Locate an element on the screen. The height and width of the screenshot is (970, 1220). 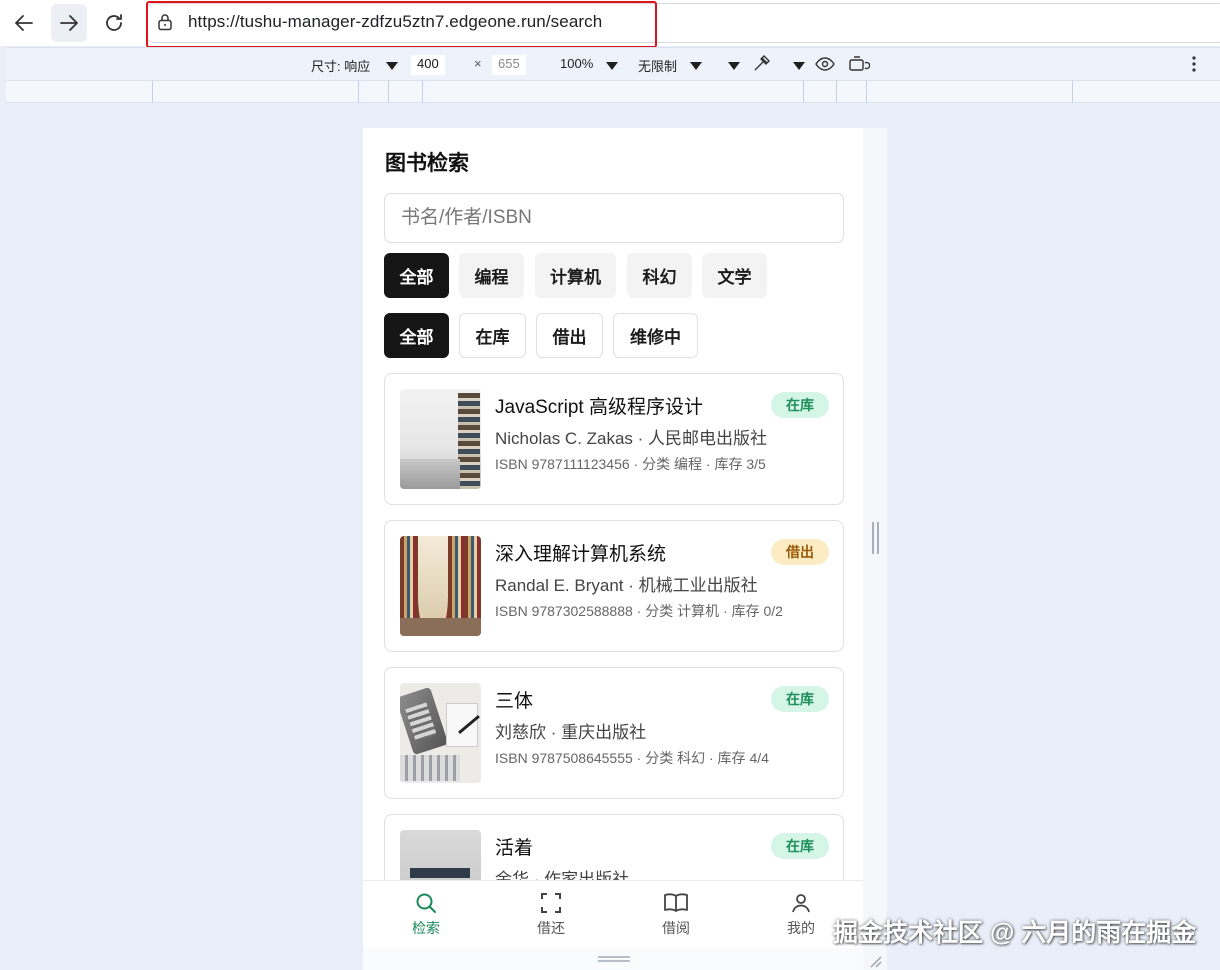
reload-button is located at coordinates (114, 23).